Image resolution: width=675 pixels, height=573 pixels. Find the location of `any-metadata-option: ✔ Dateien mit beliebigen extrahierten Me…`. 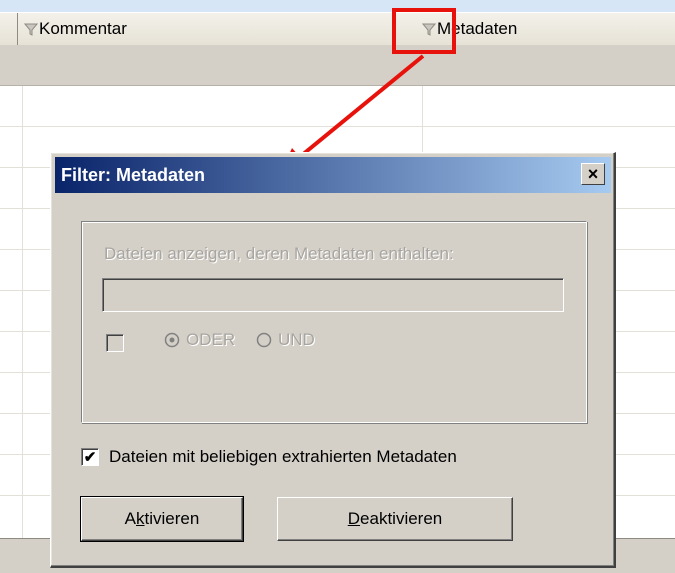

any-metadata-option: ✔ Dateien mit beliebigen extrahierten Me… is located at coordinates (269, 457).